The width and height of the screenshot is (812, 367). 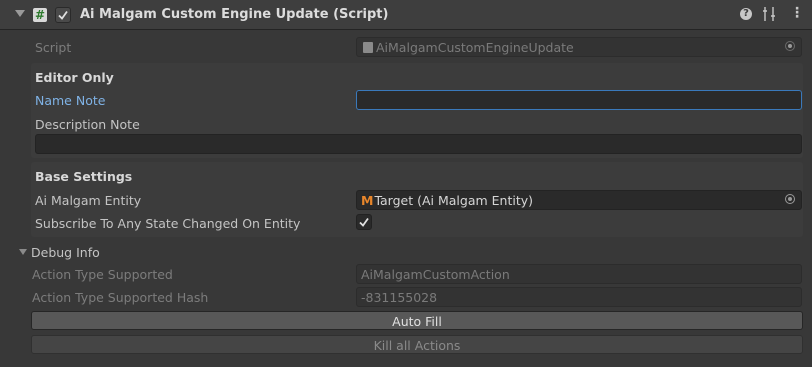 I want to click on editor-only-heading: Editor Only, so click(x=74, y=77).